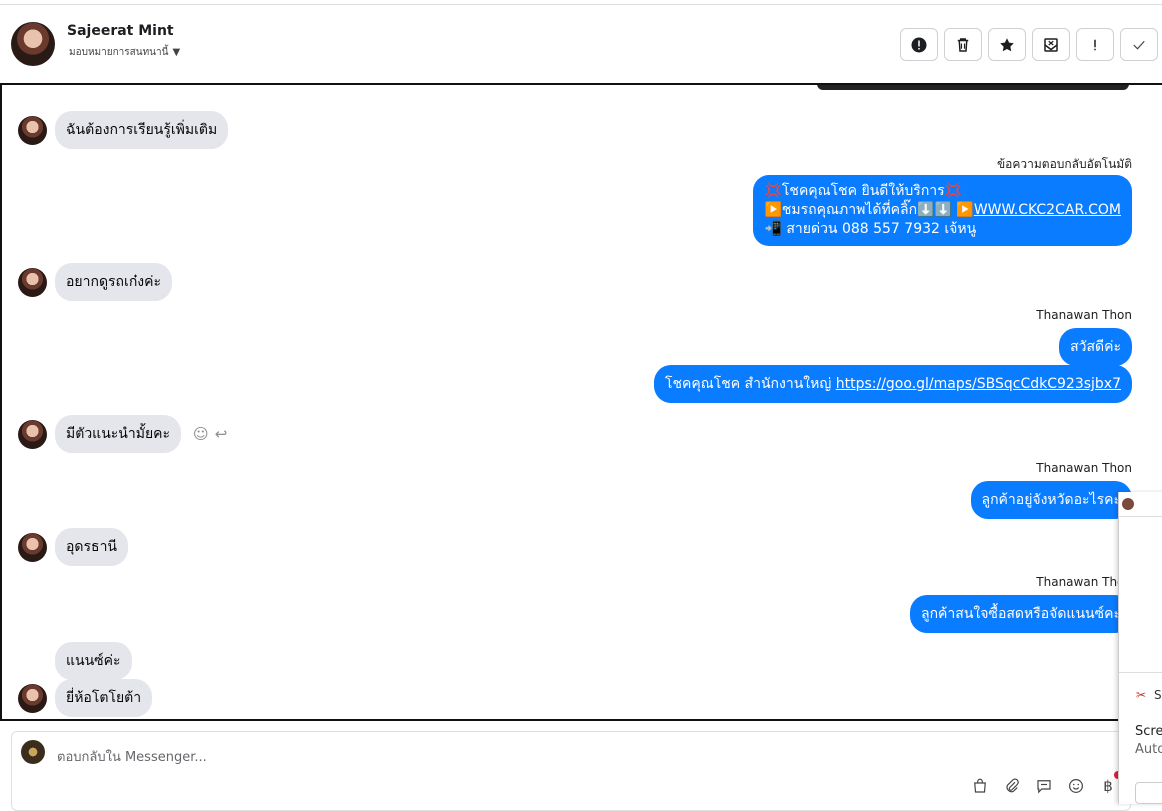  I want to click on overlay-line: Scre, so click(1148, 731).